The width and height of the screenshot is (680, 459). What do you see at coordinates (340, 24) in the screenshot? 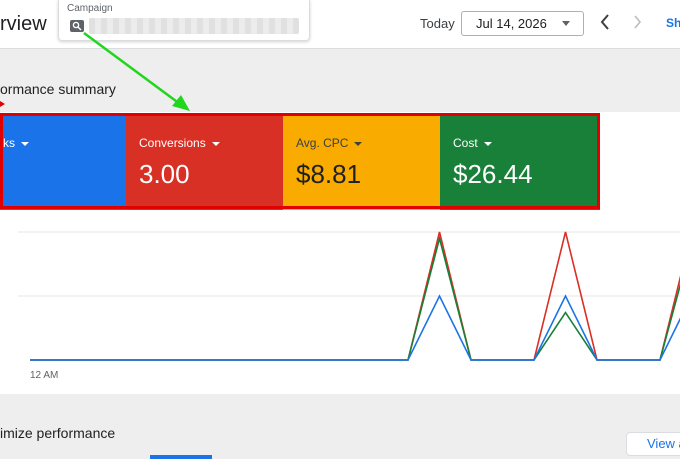
I see `top-bar: rview Campaign Today Jul 14, 2026 Sh` at bounding box center [340, 24].